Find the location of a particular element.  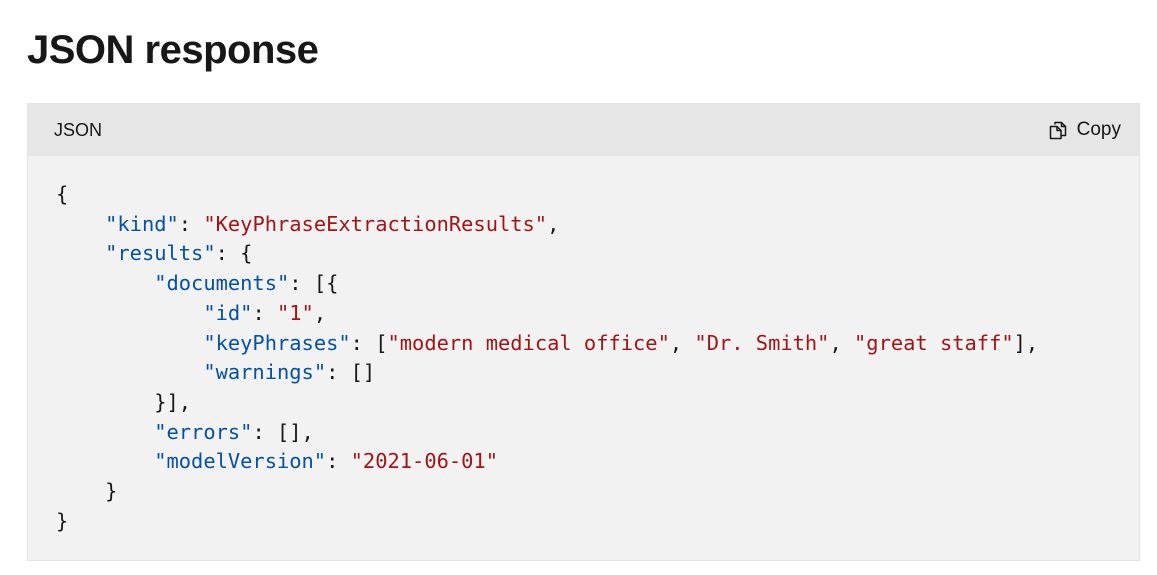

json-string: "Dr. Smith" is located at coordinates (762, 342).